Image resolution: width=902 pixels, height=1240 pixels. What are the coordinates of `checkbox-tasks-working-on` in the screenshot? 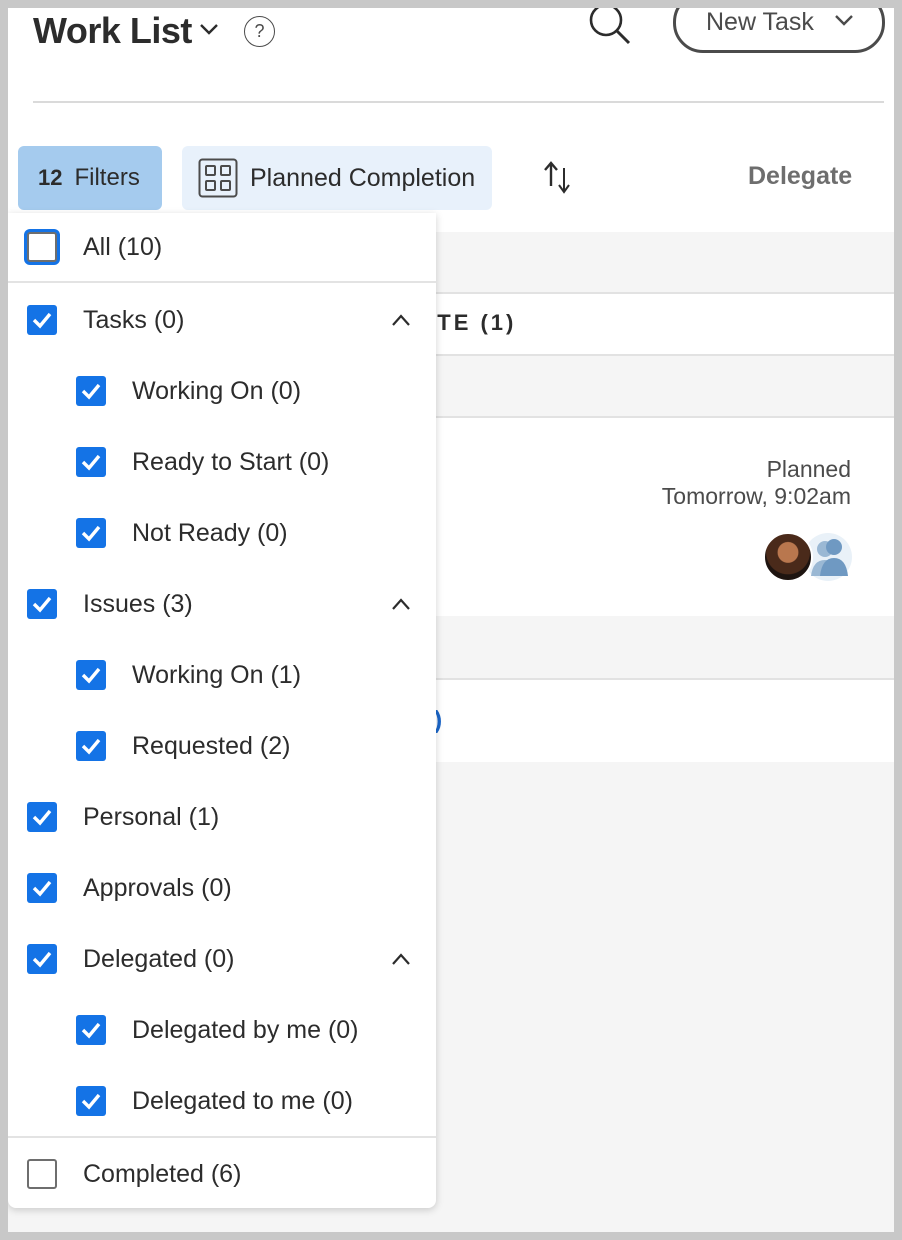 It's located at (91, 391).